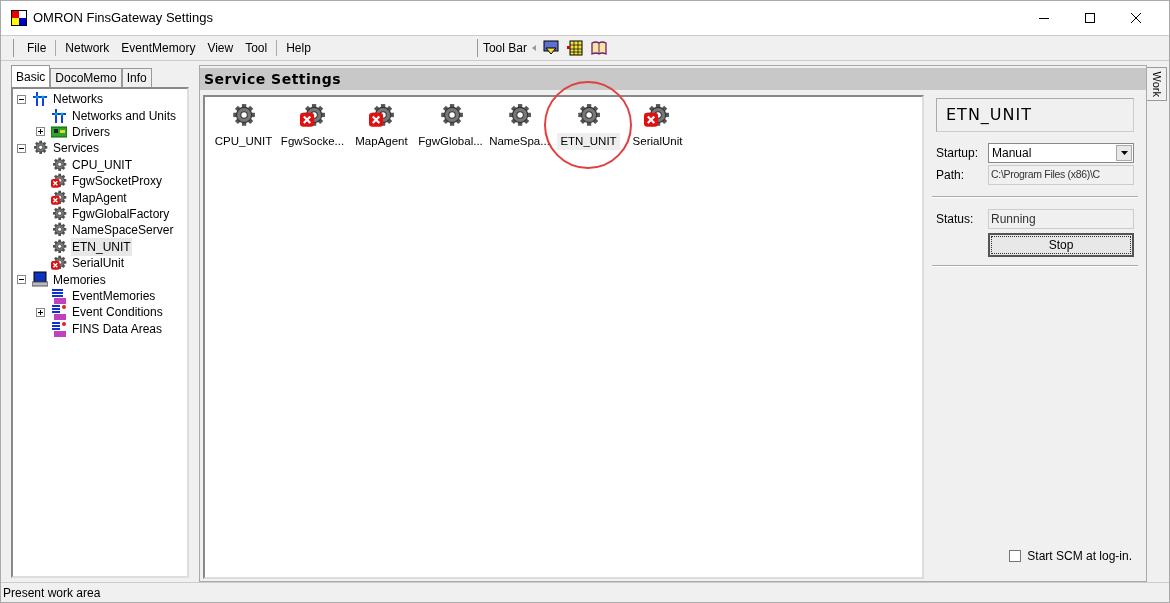  Describe the element at coordinates (1061, 153) in the screenshot. I see `startup-dropdown: Manual` at that location.